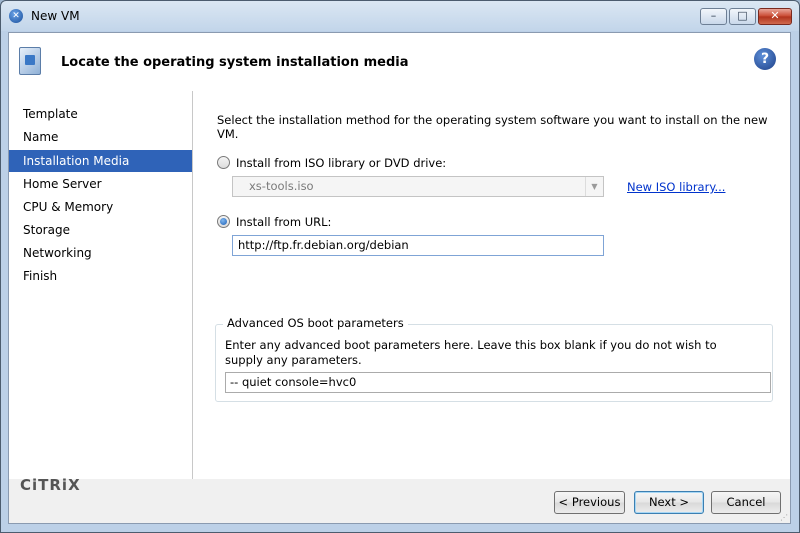 This screenshot has height=533, width=800. What do you see at coordinates (742, 16) in the screenshot?
I see `maximize-button: □` at bounding box center [742, 16].